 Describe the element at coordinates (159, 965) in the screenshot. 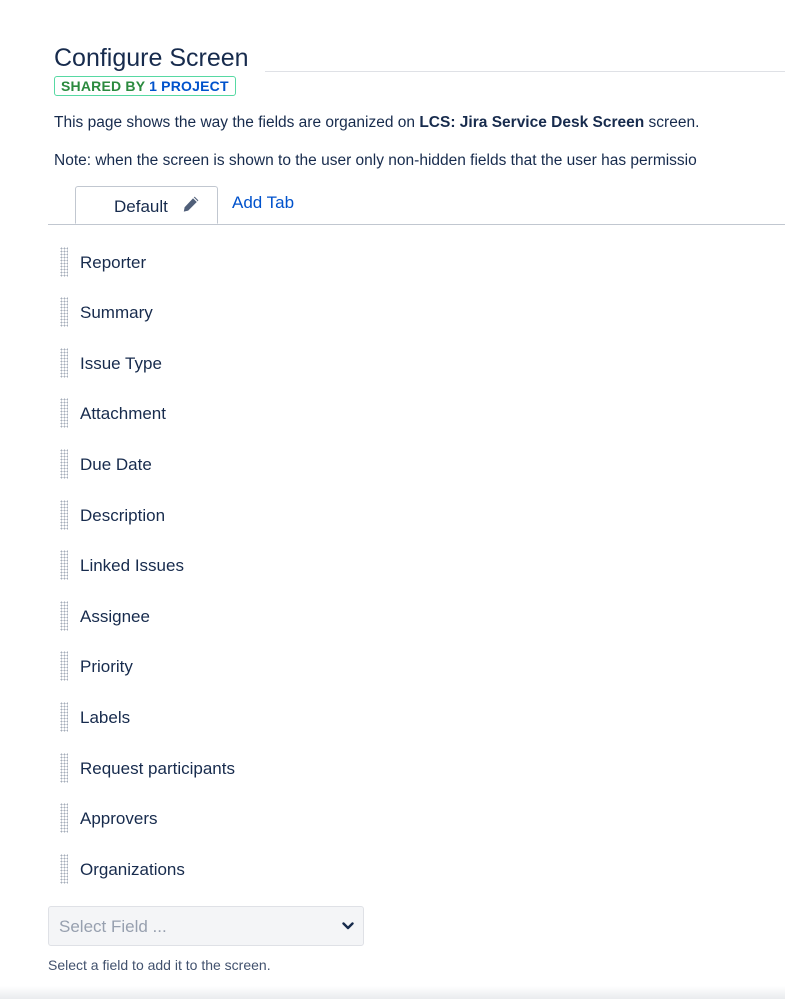

I see `select-field-help-text: Select a field to add it to the screen.` at that location.